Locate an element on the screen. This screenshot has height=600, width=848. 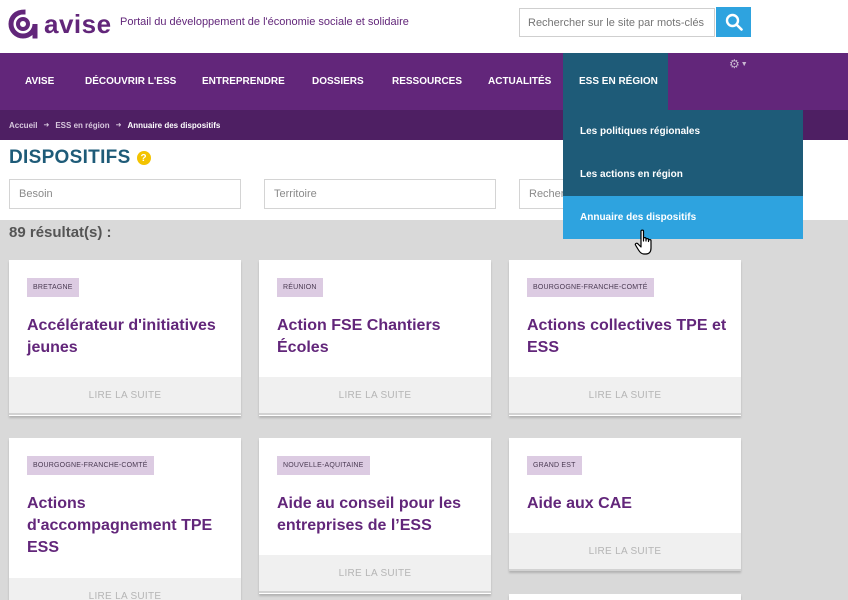
region-badge: RÉUNION is located at coordinates (300, 287).